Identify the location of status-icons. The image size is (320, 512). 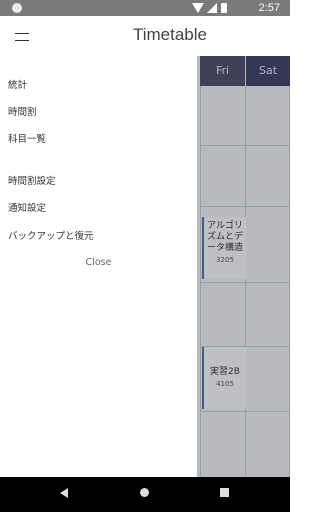
(212, 8).